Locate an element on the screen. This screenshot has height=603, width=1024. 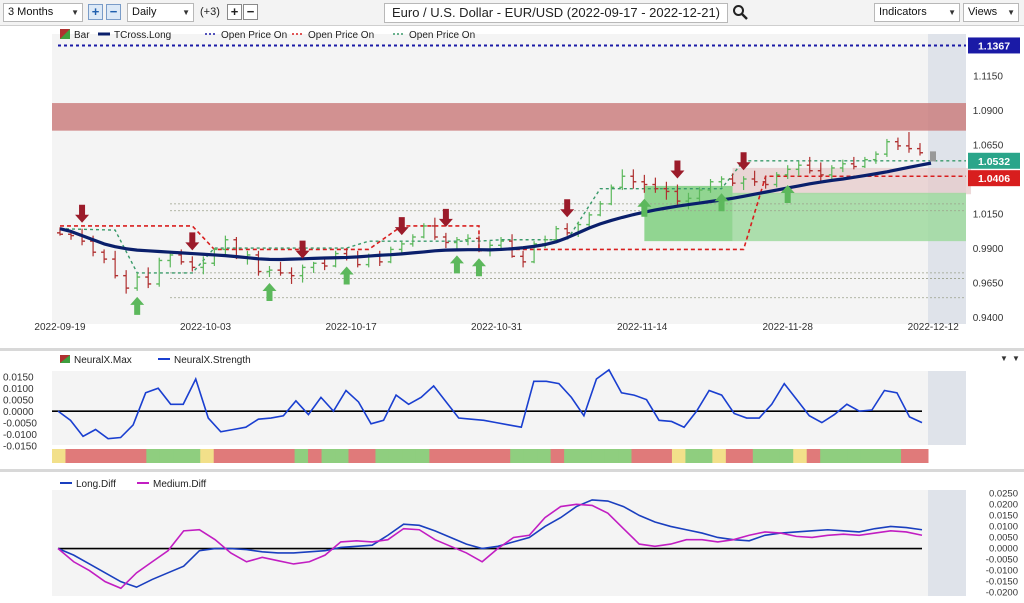
add-interval-button: + is located at coordinates (234, 12).